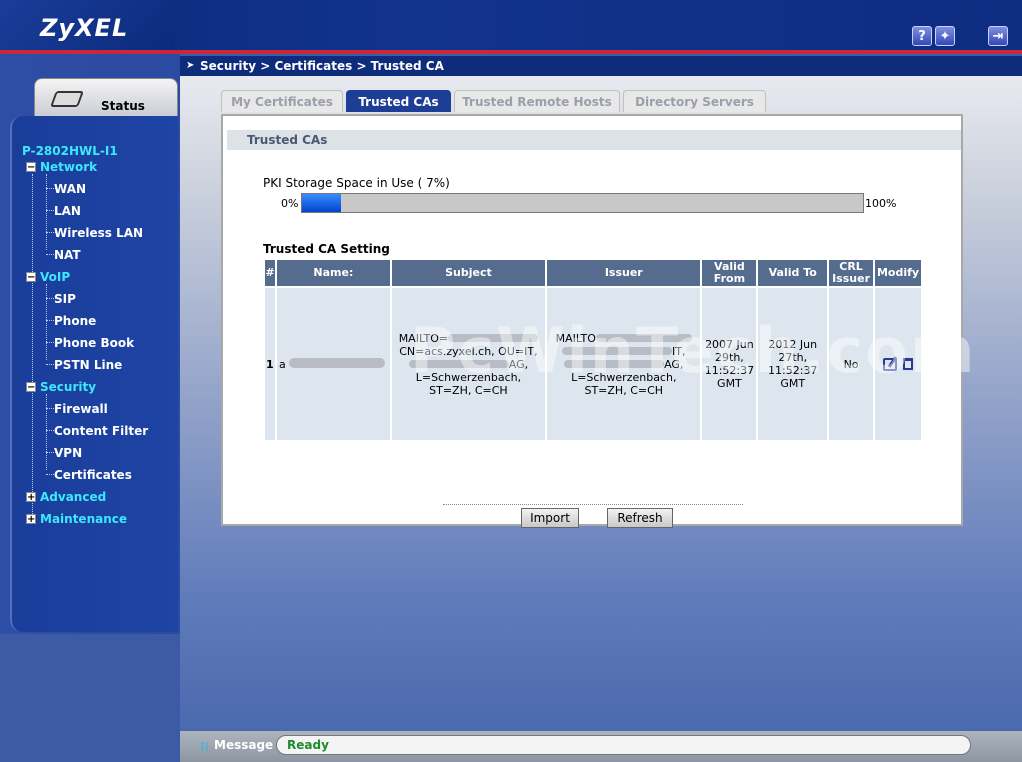  What do you see at coordinates (84, 28) in the screenshot?
I see `zyxel-logo: ZyXEL` at bounding box center [84, 28].